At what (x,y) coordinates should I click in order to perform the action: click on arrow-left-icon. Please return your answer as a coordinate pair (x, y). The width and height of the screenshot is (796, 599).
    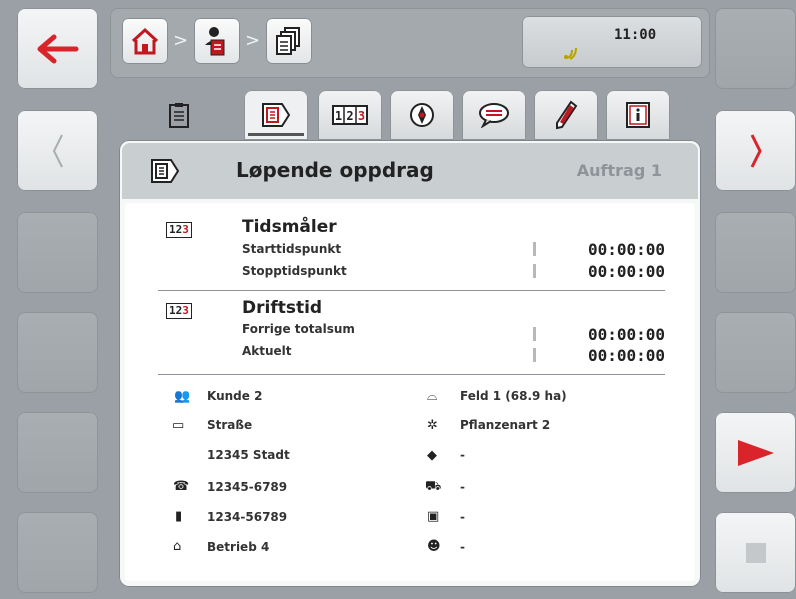
    Looking at the image, I should click on (57, 48).